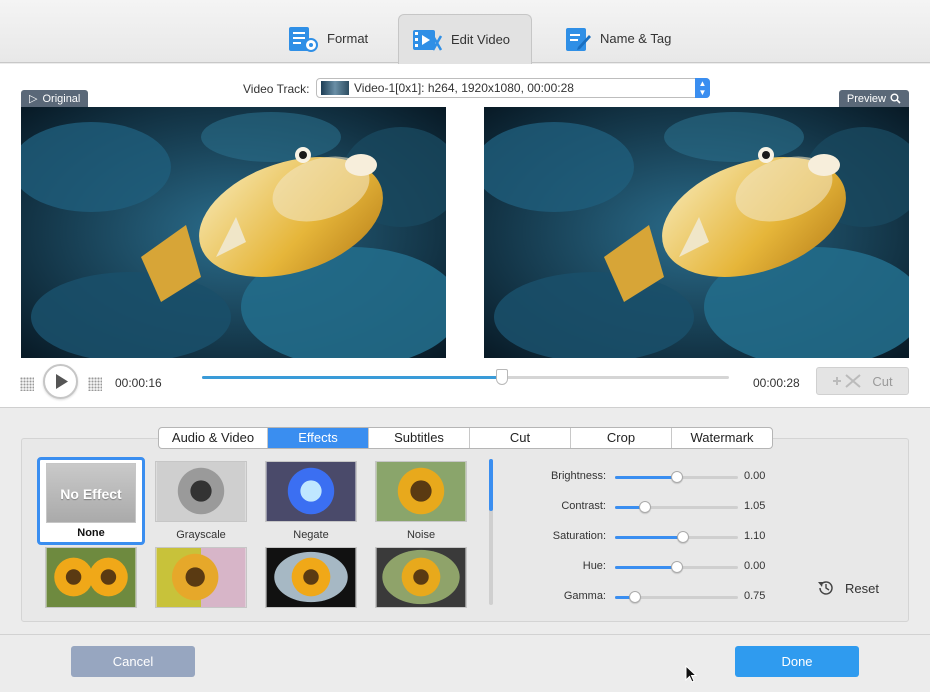 This screenshot has width=930, height=692. Describe the element at coordinates (421, 491) in the screenshot. I see `sunflower-noise-thumbnail` at that location.